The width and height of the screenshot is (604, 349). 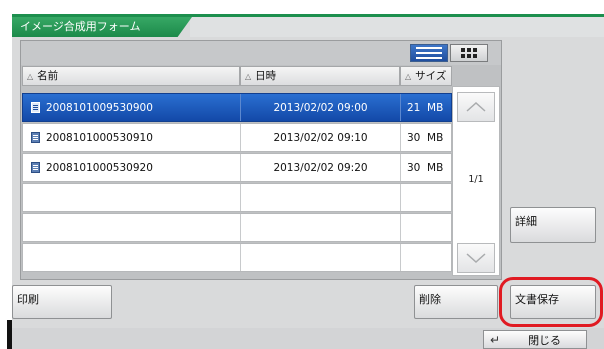 I want to click on return-arrow-icon: ↵, so click(x=495, y=339).